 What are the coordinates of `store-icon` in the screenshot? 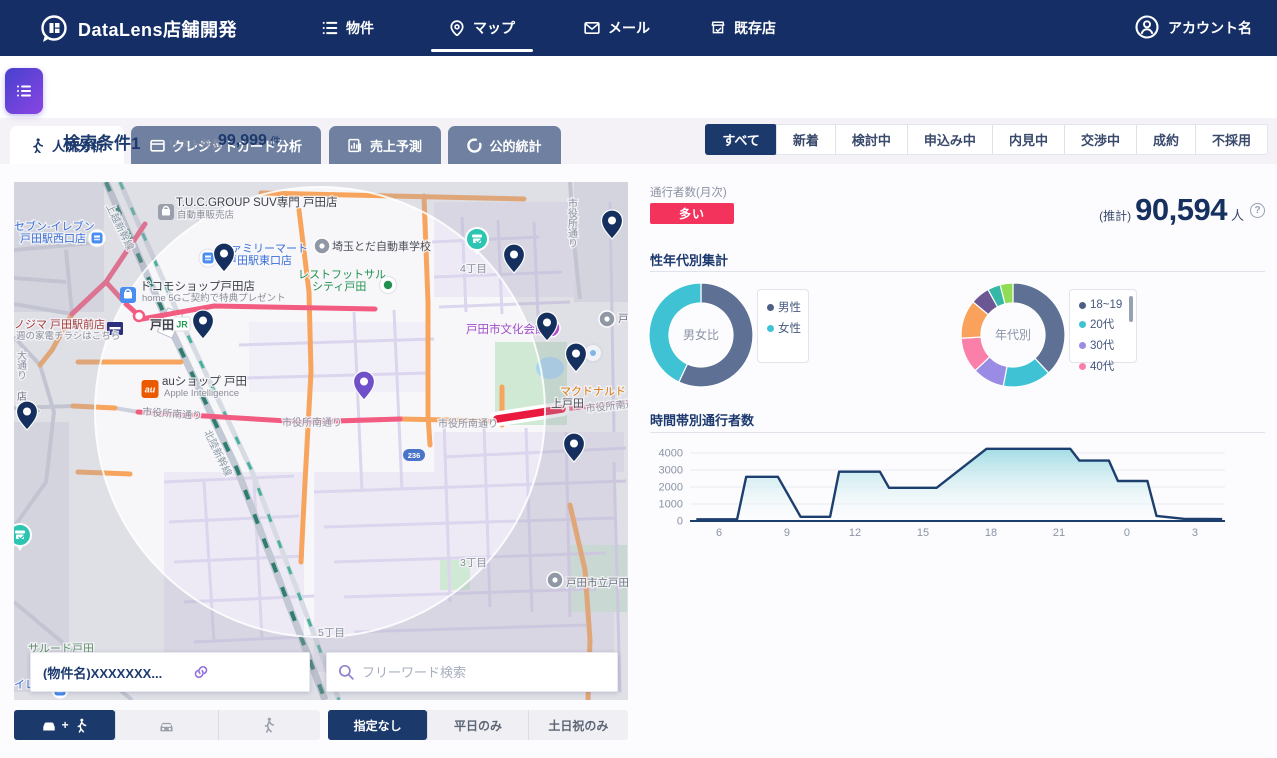 It's located at (718, 27).